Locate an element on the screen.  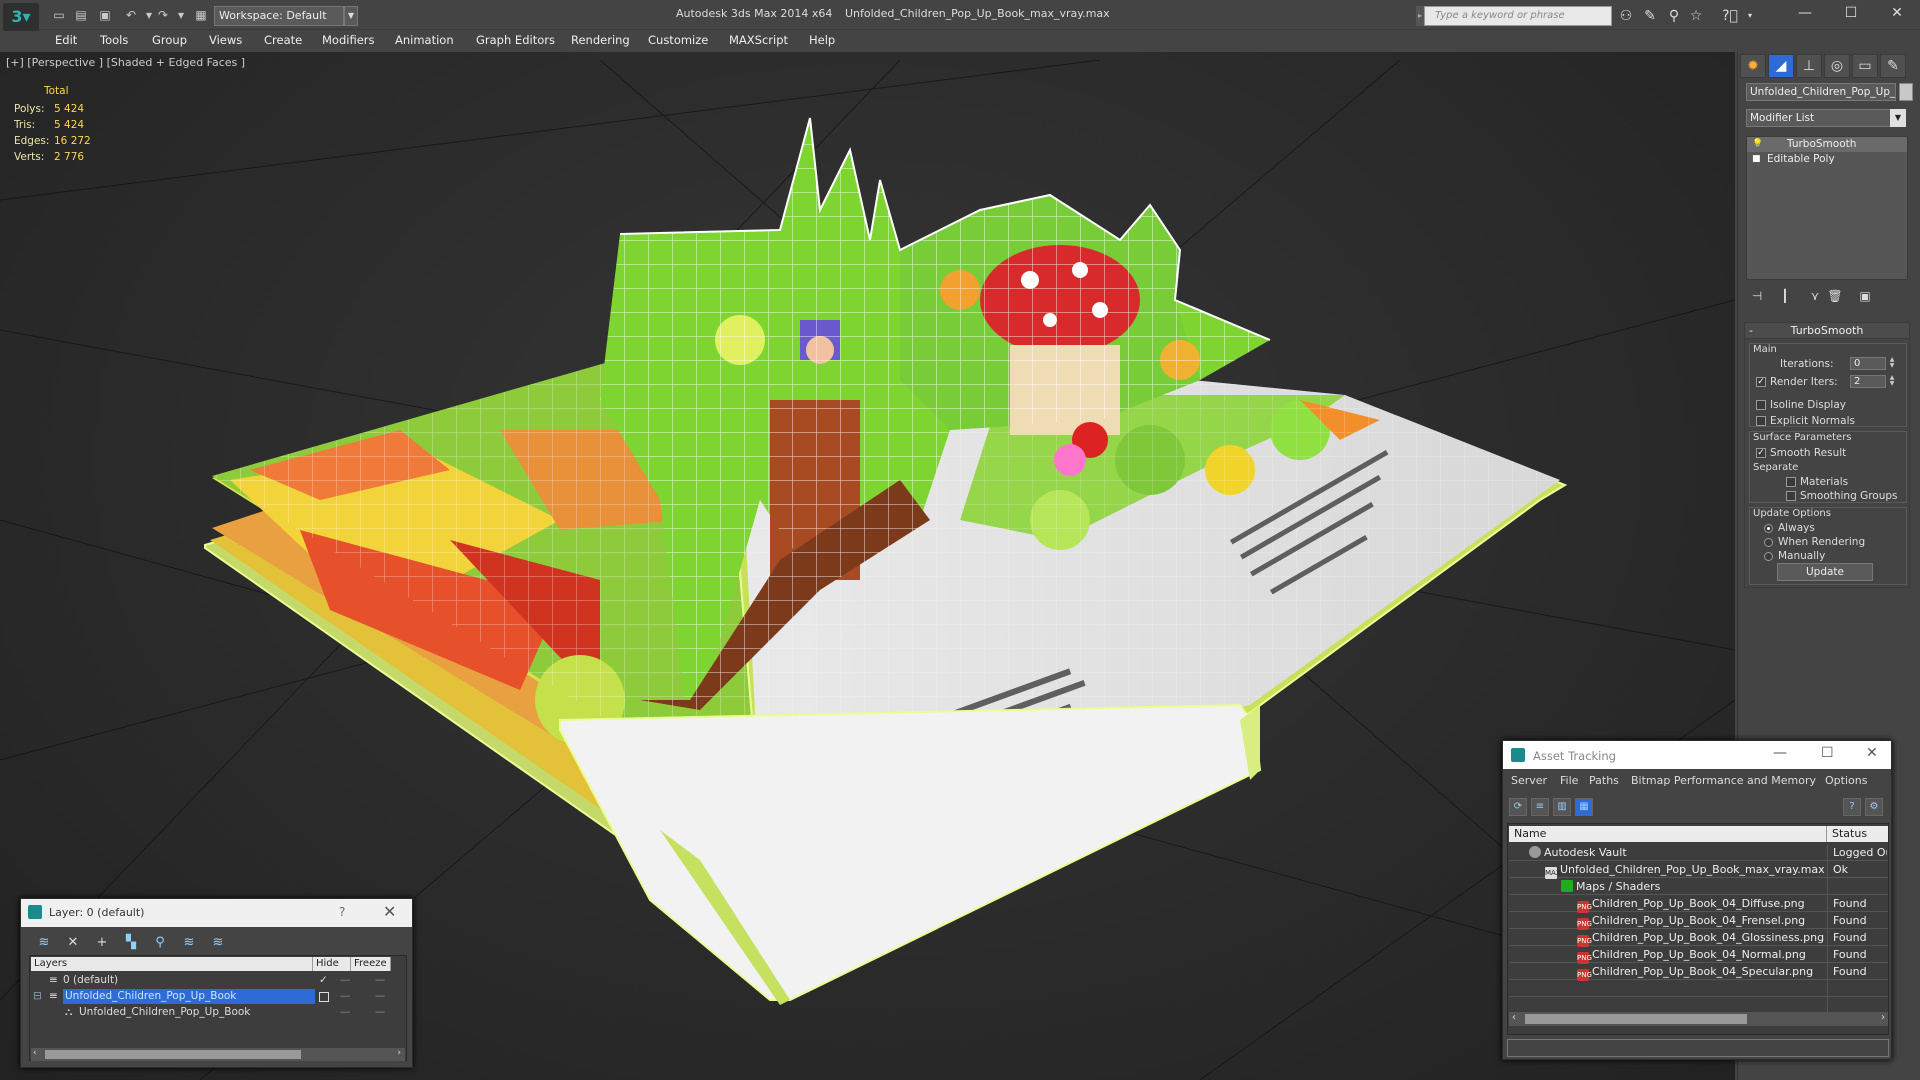
help-dropdown-icon: ▾ is located at coordinates (1750, 16).